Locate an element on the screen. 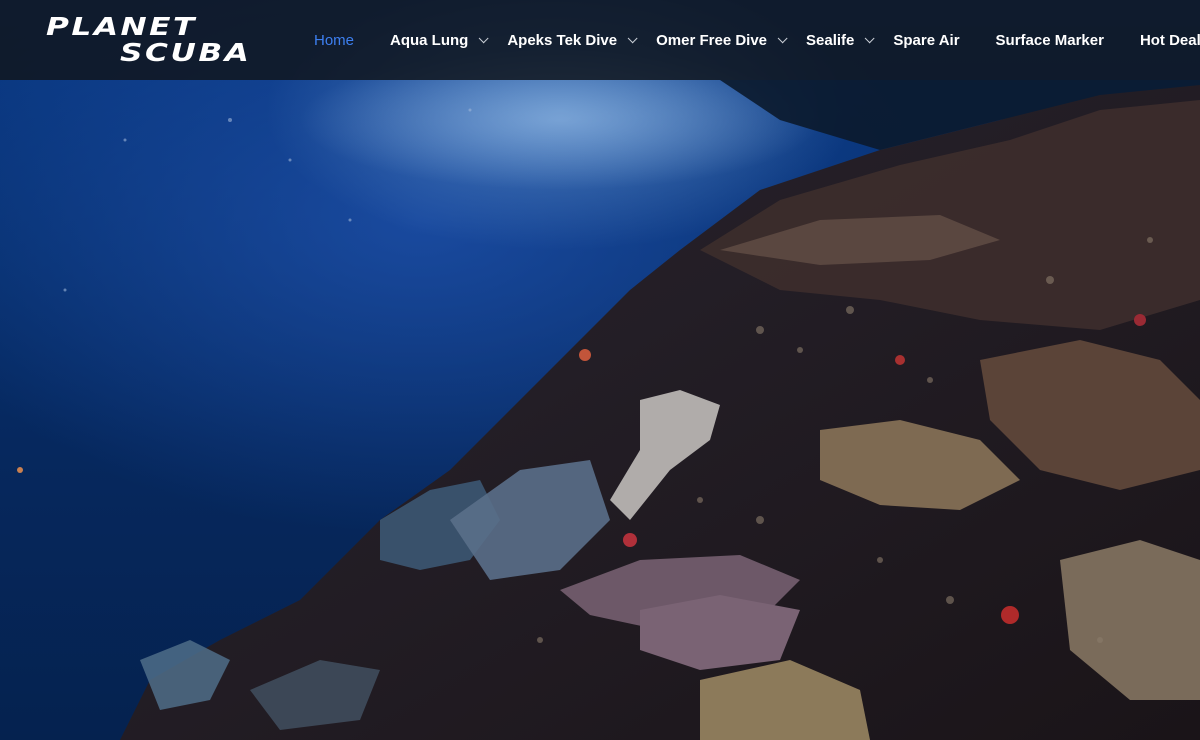 This screenshot has width=1200, height=740. nav-item-label: Sealife is located at coordinates (830, 40).